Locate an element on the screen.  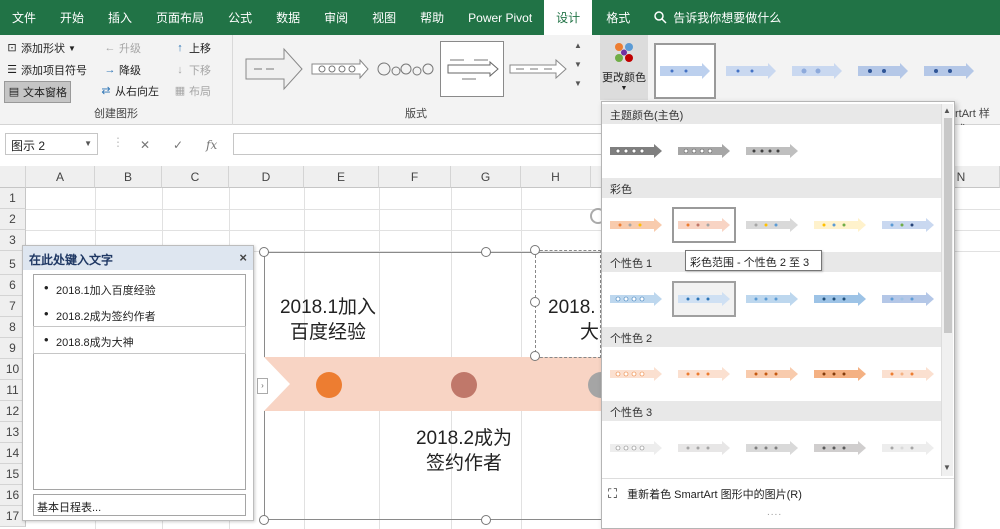
close-icon: × is located at coordinates (243, 257).